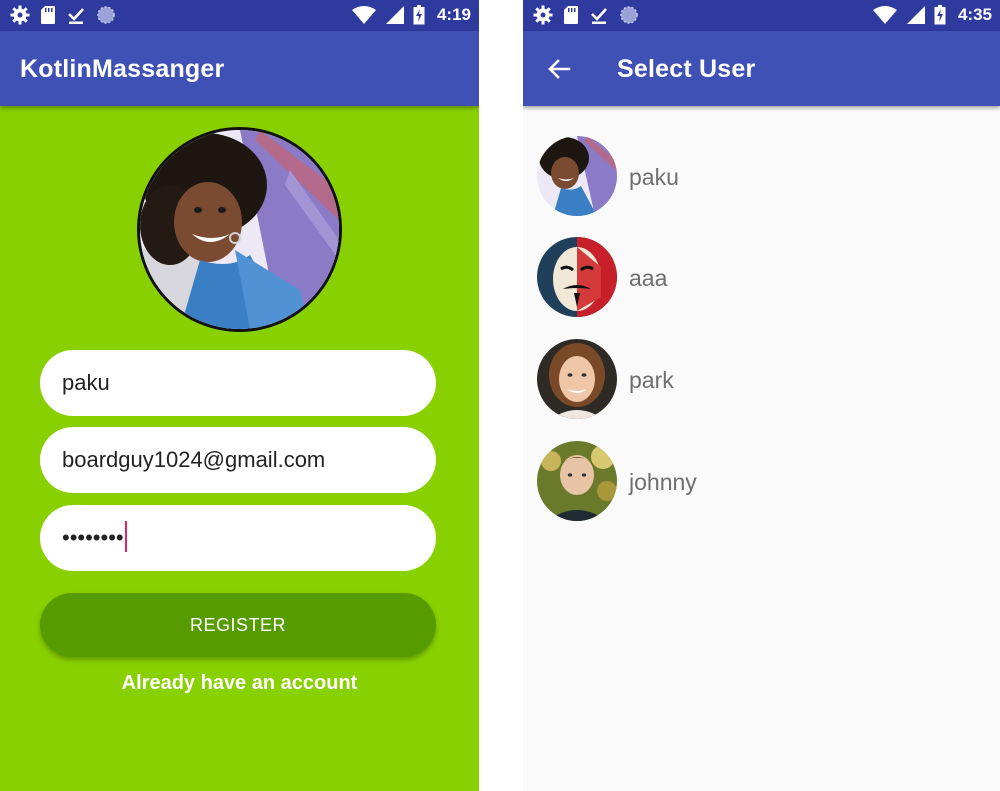 The image size is (1000, 791). I want to click on status-bar: 4:35, so click(761, 15).